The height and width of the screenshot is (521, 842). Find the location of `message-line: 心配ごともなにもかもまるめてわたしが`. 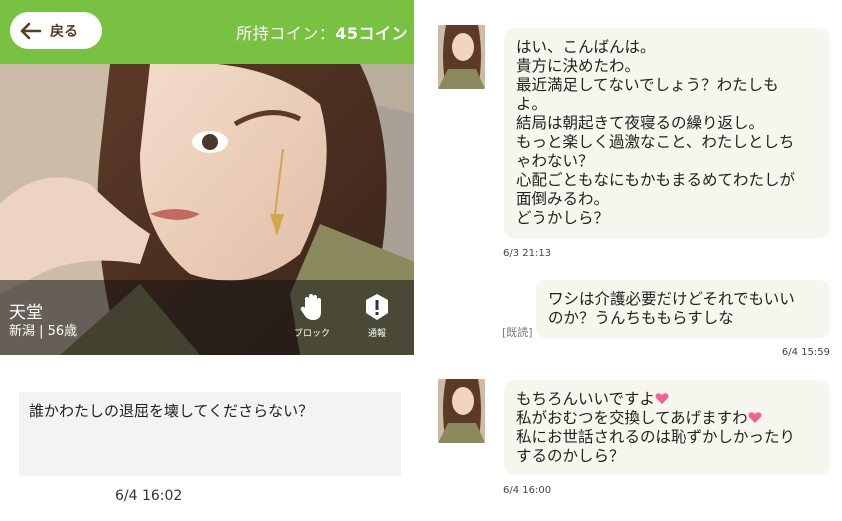

message-line: 心配ごともなにもかもまるめてわたしが is located at coordinates (656, 180).